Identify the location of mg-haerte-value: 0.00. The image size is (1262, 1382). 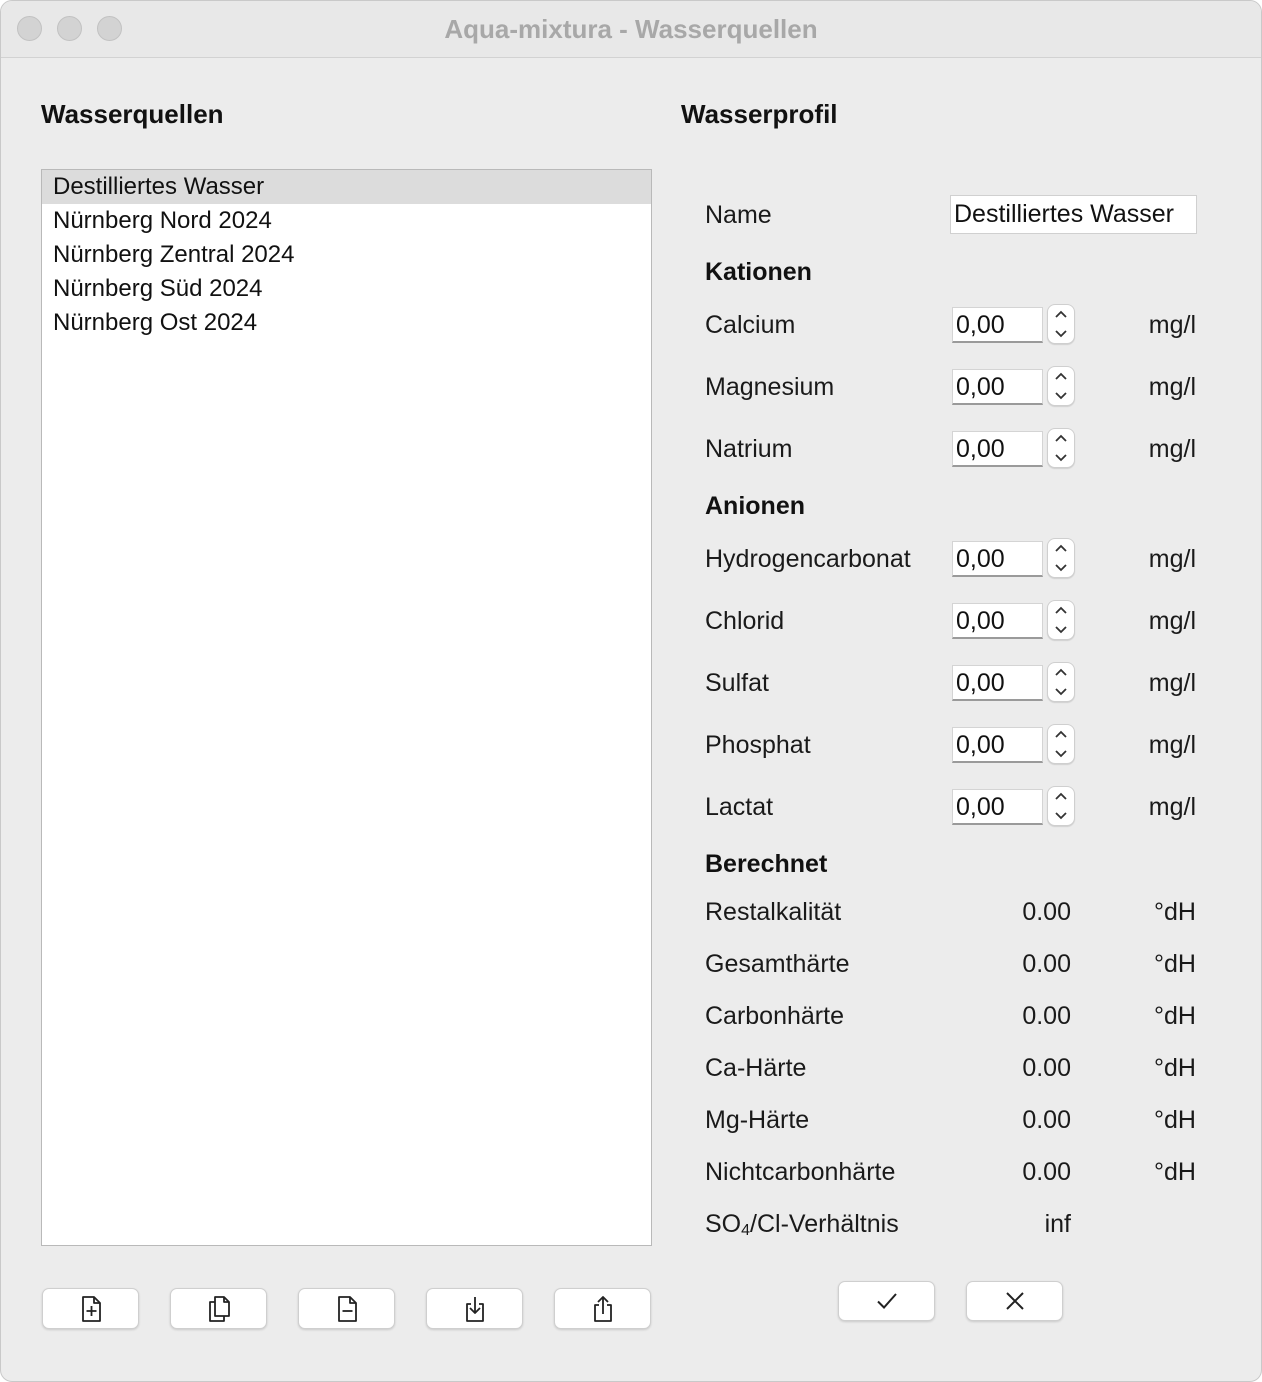
(1046, 1120).